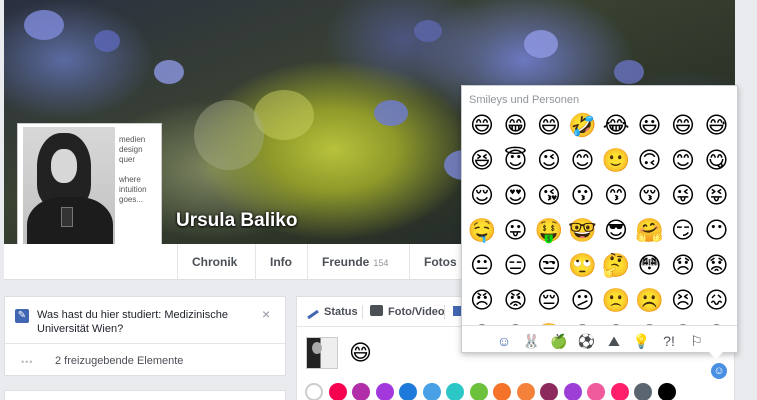  What do you see at coordinates (717, 300) in the screenshot?
I see `emoji-cell: 😖` at bounding box center [717, 300].